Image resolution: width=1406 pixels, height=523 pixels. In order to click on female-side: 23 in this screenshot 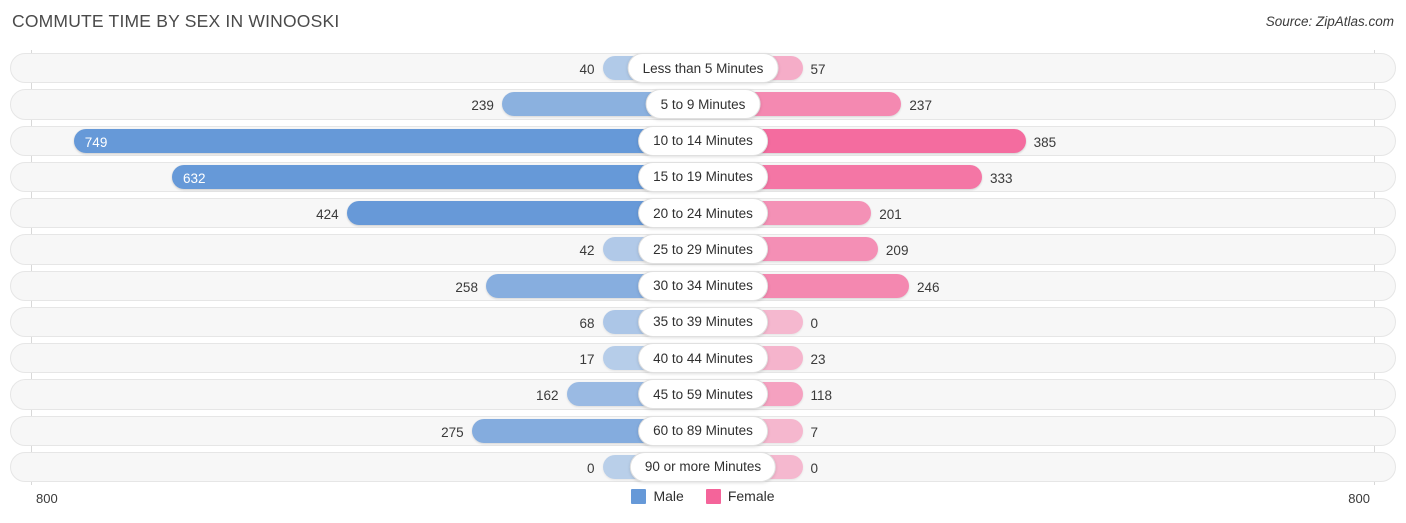, I will do `click(1038, 358)`.